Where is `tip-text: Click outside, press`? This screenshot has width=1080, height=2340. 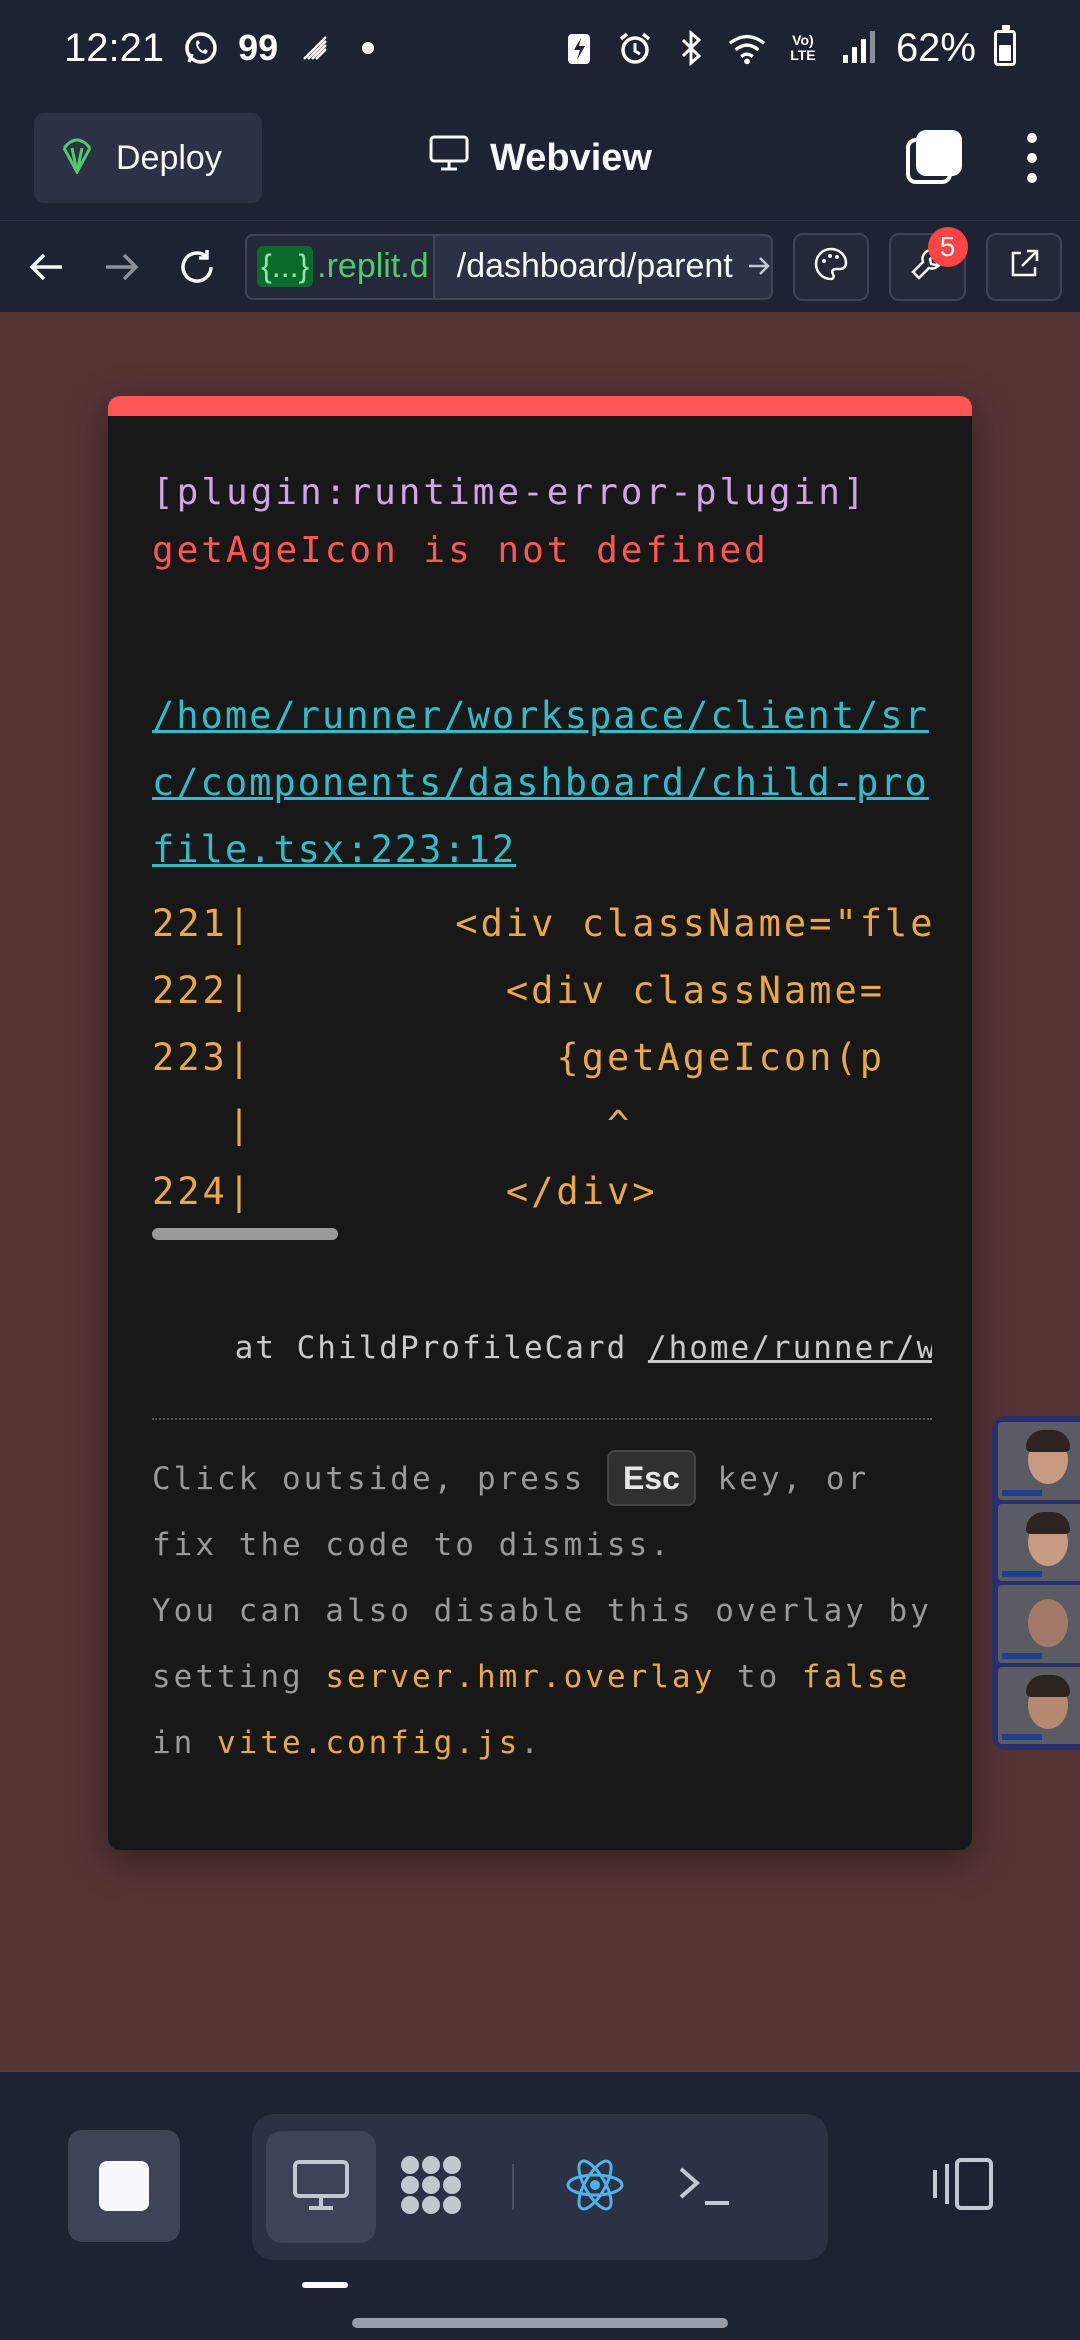 tip-text: Click outside, press is located at coordinates (379, 1479).